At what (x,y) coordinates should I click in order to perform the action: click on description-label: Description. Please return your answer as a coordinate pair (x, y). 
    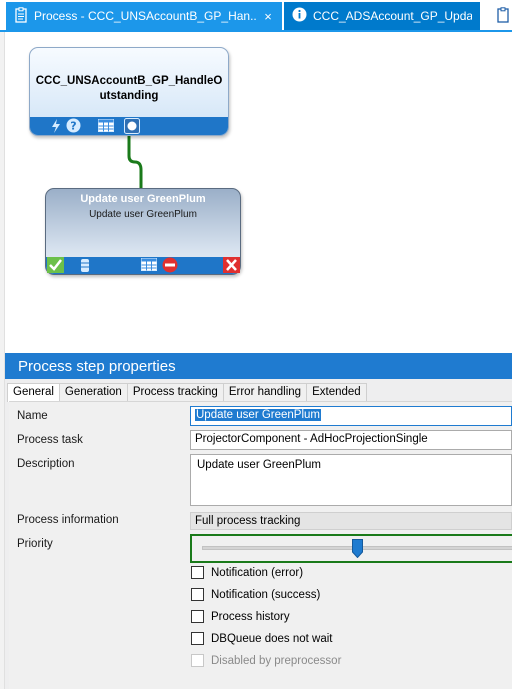
    Looking at the image, I should click on (46, 464).